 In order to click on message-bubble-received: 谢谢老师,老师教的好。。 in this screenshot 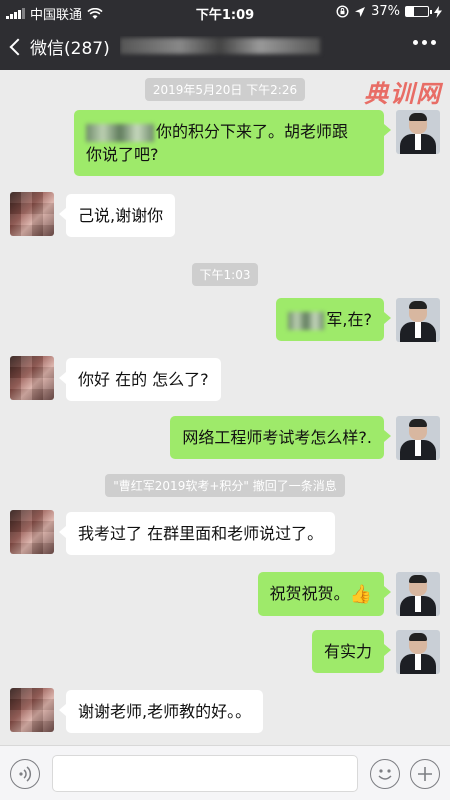, I will do `click(161, 711)`.